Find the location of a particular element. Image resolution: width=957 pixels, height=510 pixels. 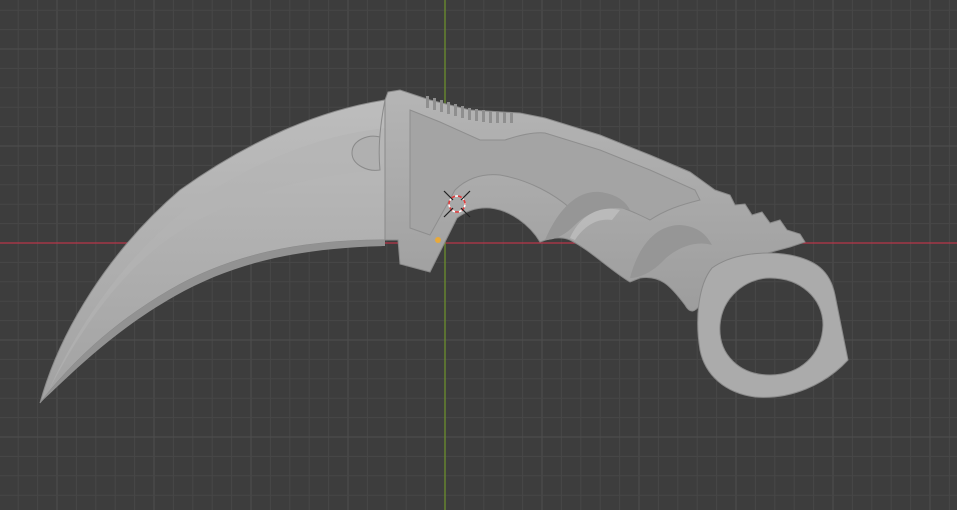

origin-dot-icon is located at coordinates (438, 240).